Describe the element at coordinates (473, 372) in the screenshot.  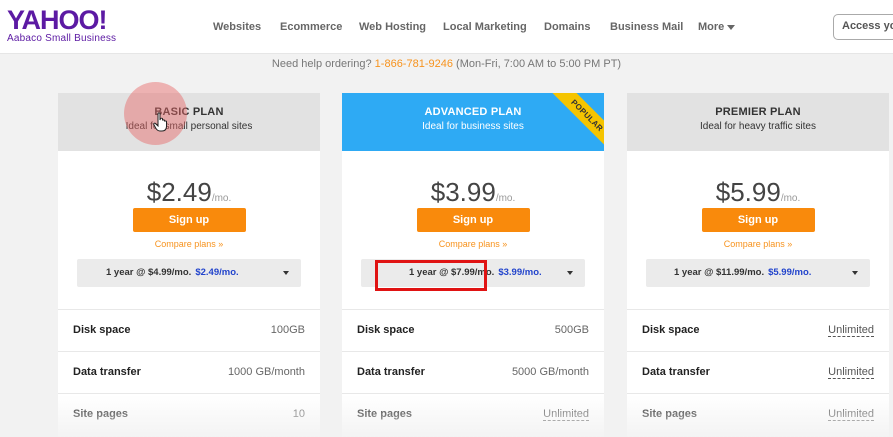
I see `feature-row: Data transfer 5000 GB/month` at that location.